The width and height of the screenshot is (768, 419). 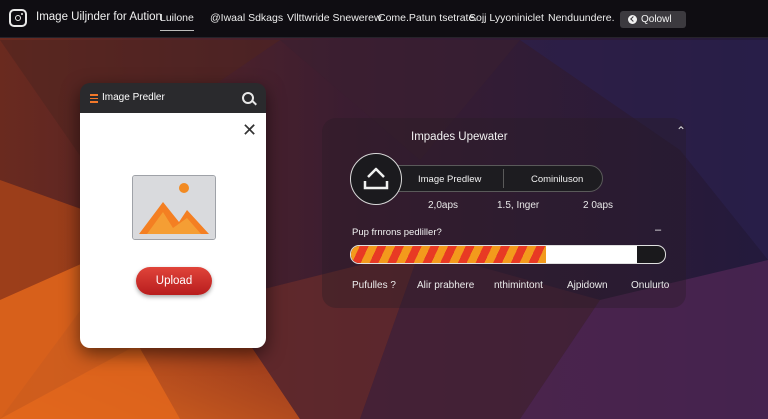 What do you see at coordinates (598, 205) in the screenshot?
I see `stat-value: 2 0aps` at bounding box center [598, 205].